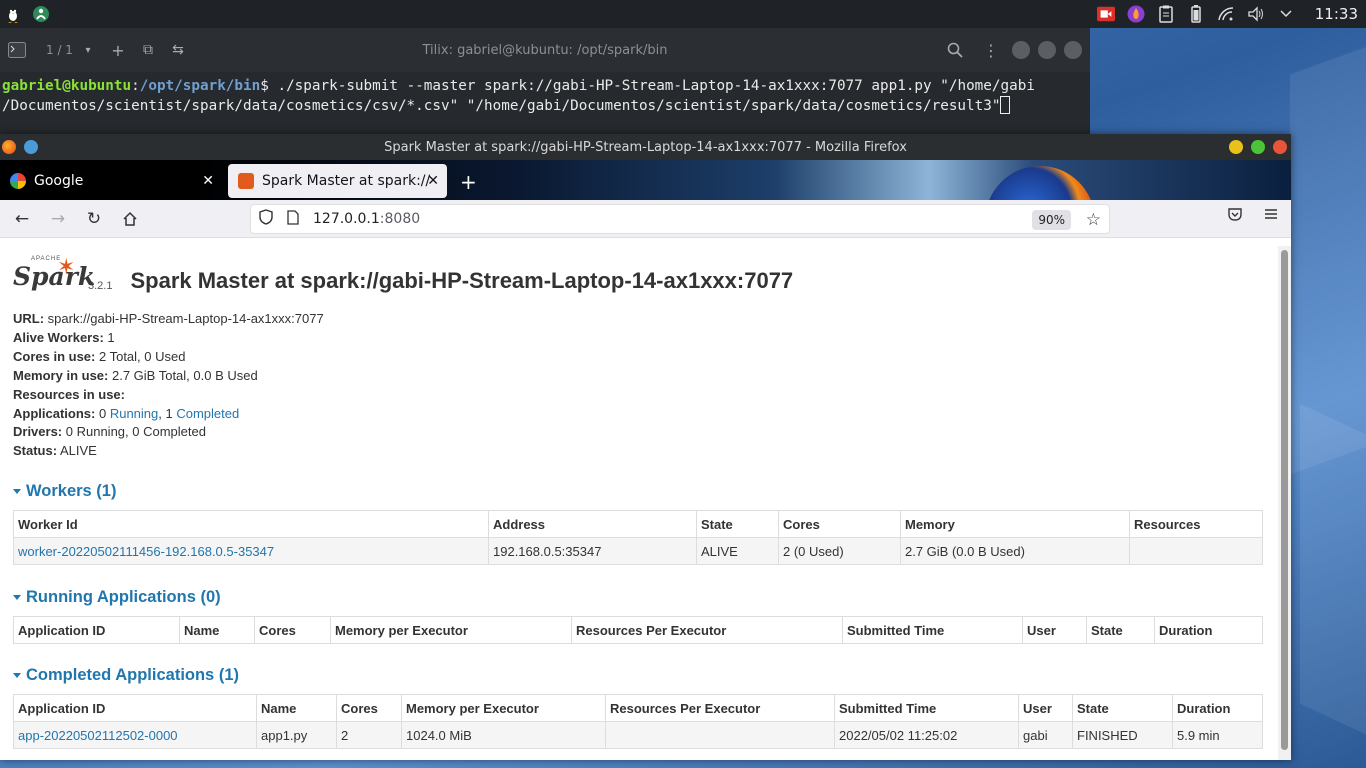 The image size is (1366, 768). What do you see at coordinates (1005, 105) in the screenshot?
I see `terminal-cursor` at bounding box center [1005, 105].